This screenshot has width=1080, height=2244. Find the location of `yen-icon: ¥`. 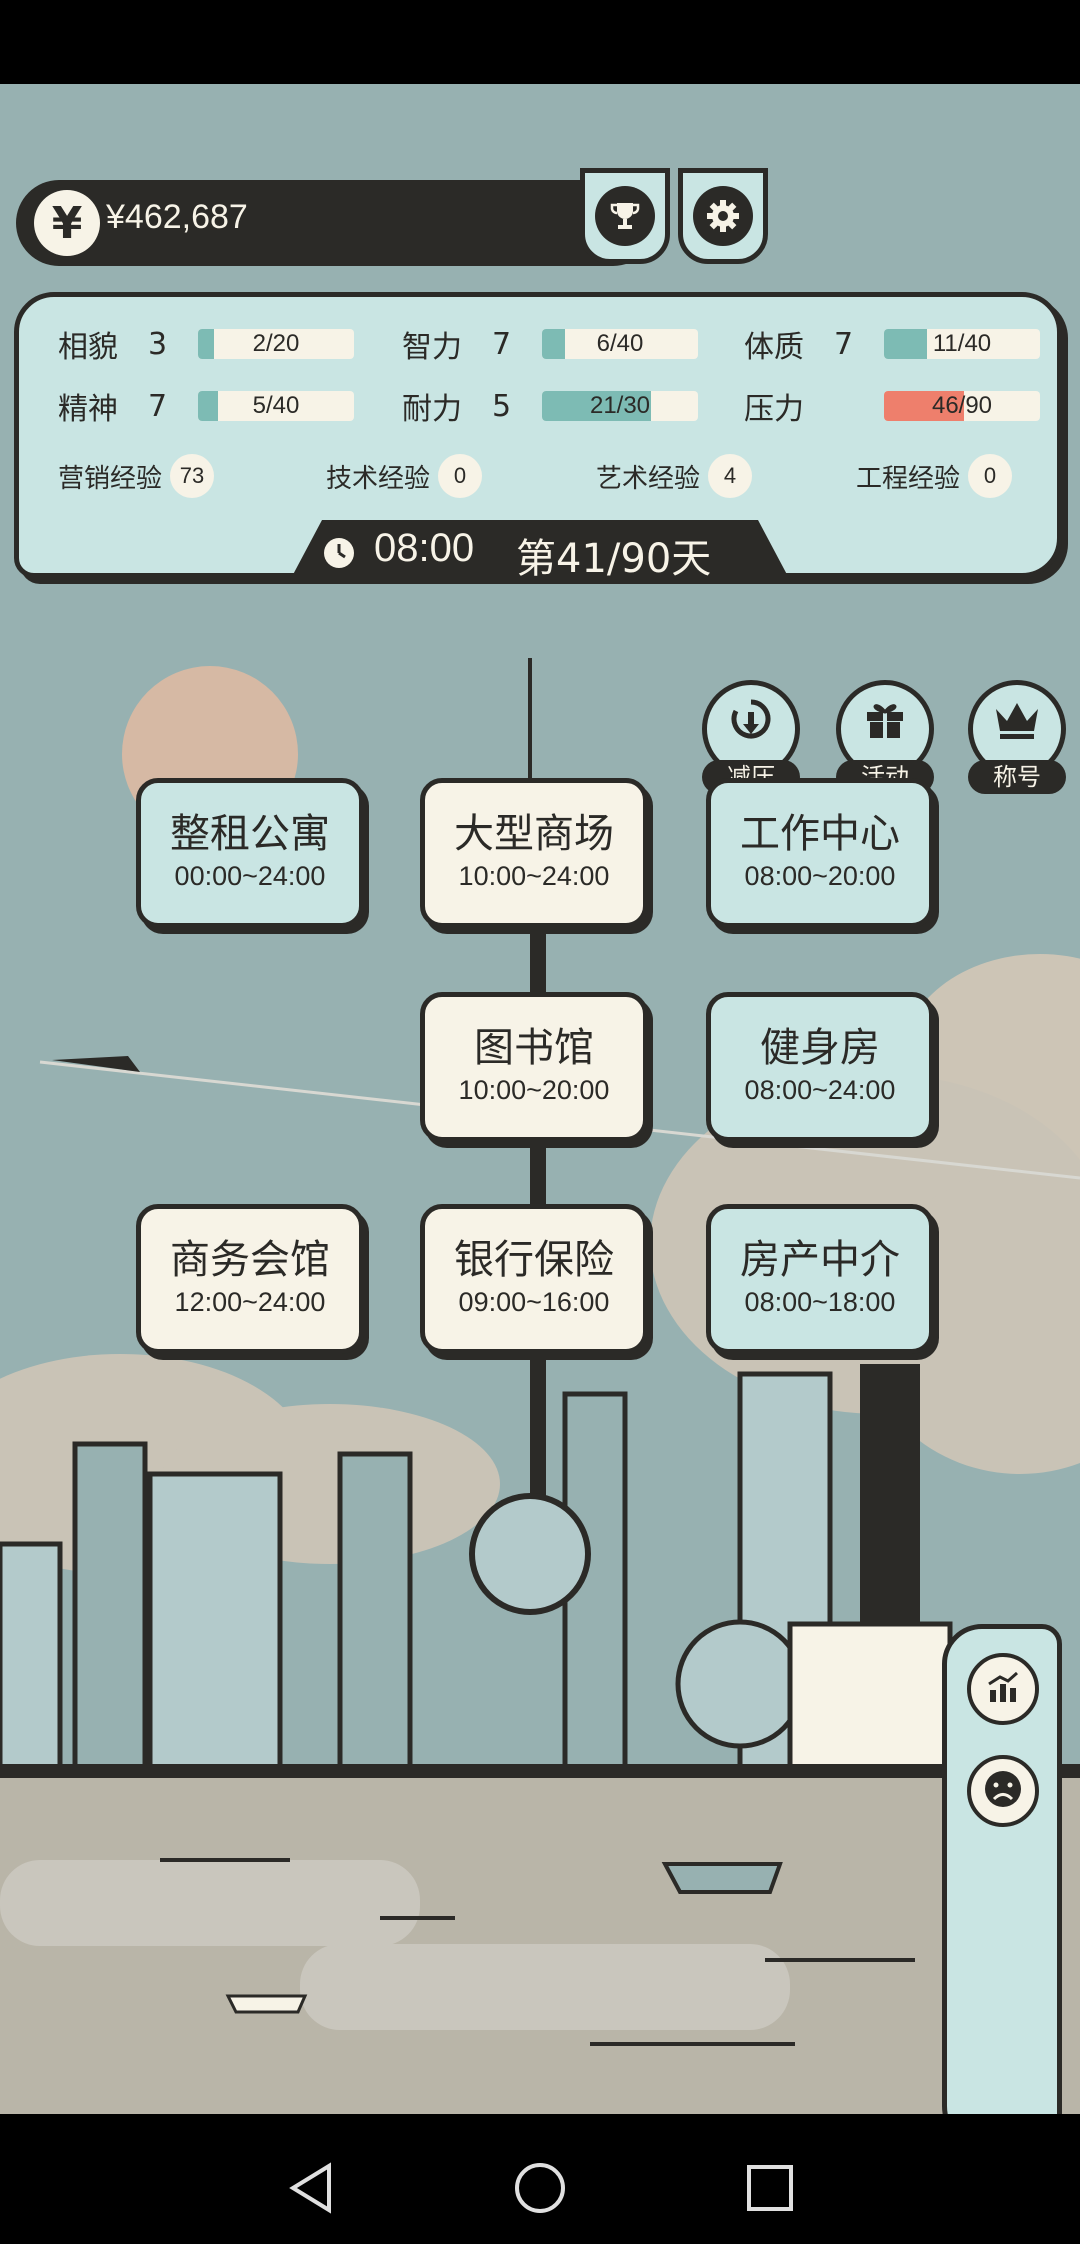

yen-icon: ¥ is located at coordinates (67, 223).